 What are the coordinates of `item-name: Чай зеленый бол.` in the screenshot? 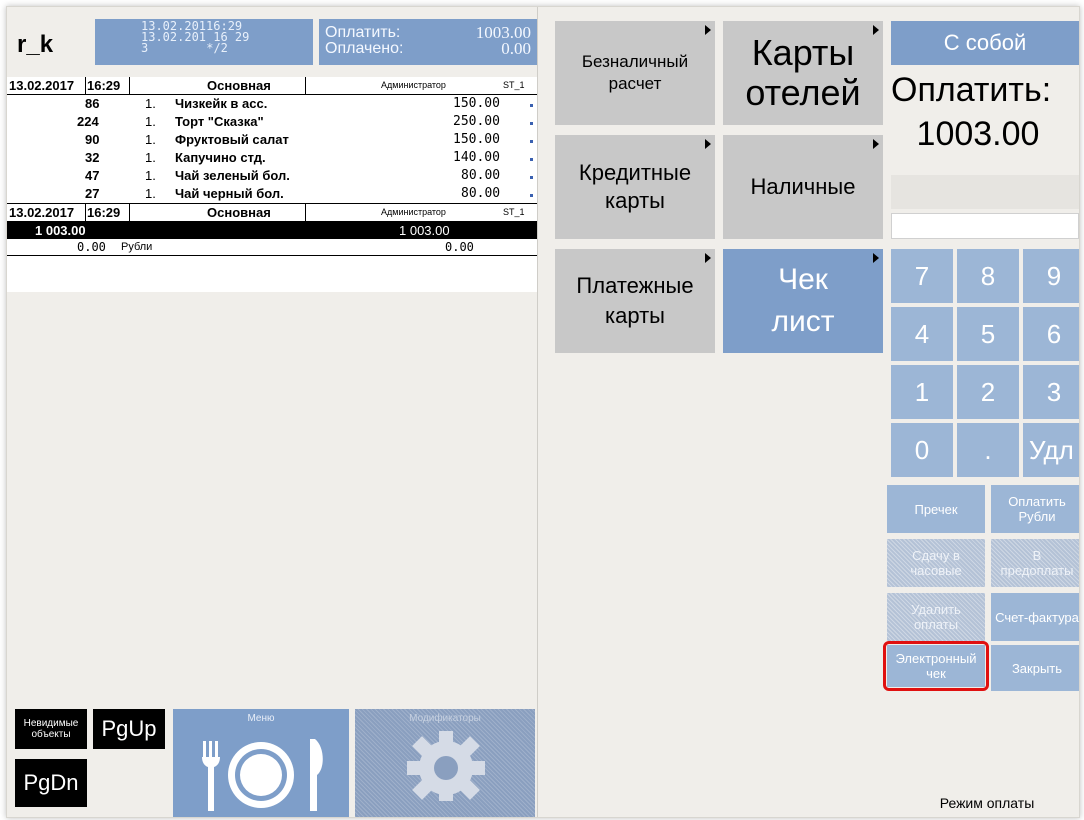 It's located at (232, 175).